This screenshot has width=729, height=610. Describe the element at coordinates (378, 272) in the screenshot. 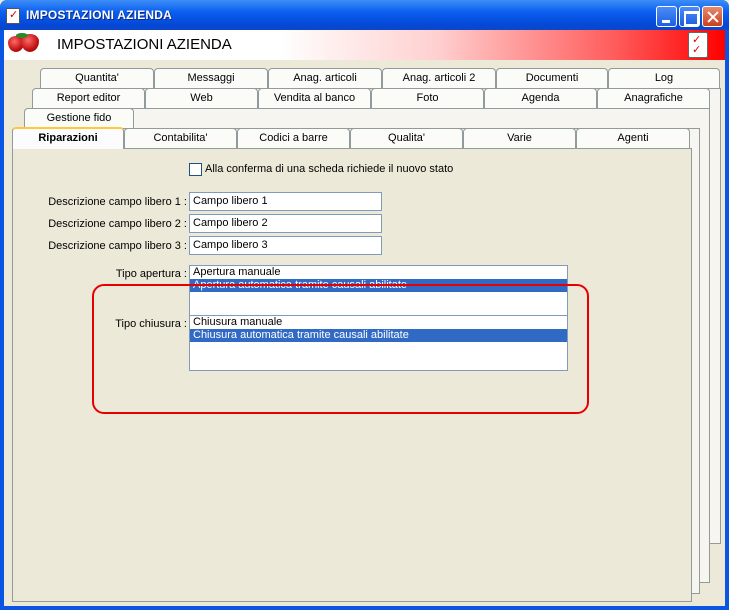

I see `list-item: Apertura manuale` at that location.